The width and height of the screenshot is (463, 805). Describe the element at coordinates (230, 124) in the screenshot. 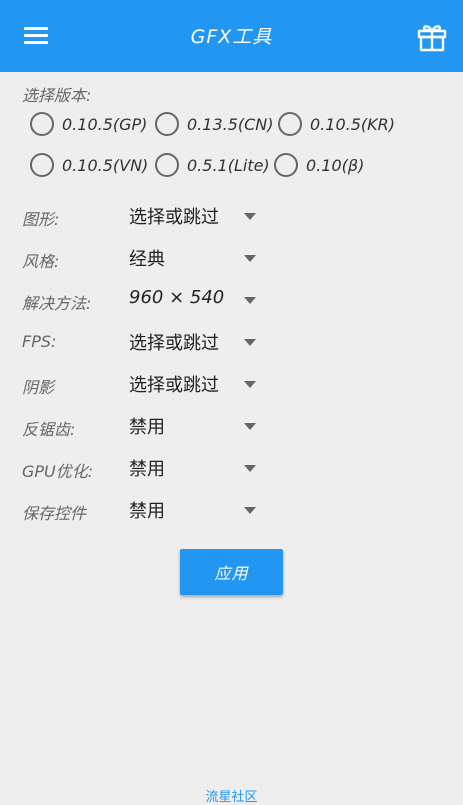

I see `radio-label: 0.13.5(CN)` at that location.